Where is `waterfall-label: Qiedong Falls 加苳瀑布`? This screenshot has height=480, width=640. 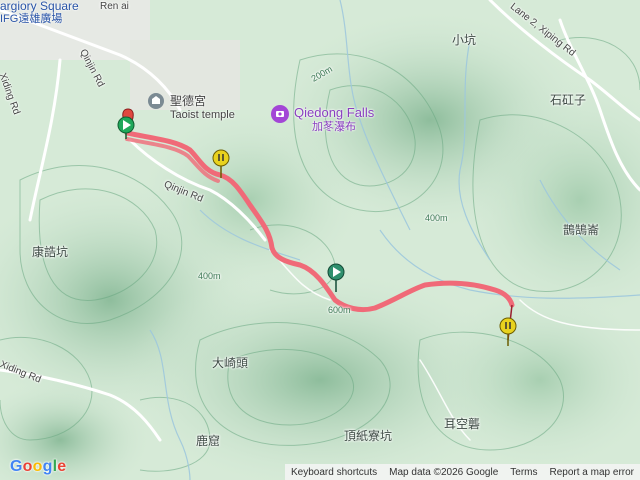
waterfall-label: Qiedong Falls 加苳瀑布 is located at coordinates (334, 119).